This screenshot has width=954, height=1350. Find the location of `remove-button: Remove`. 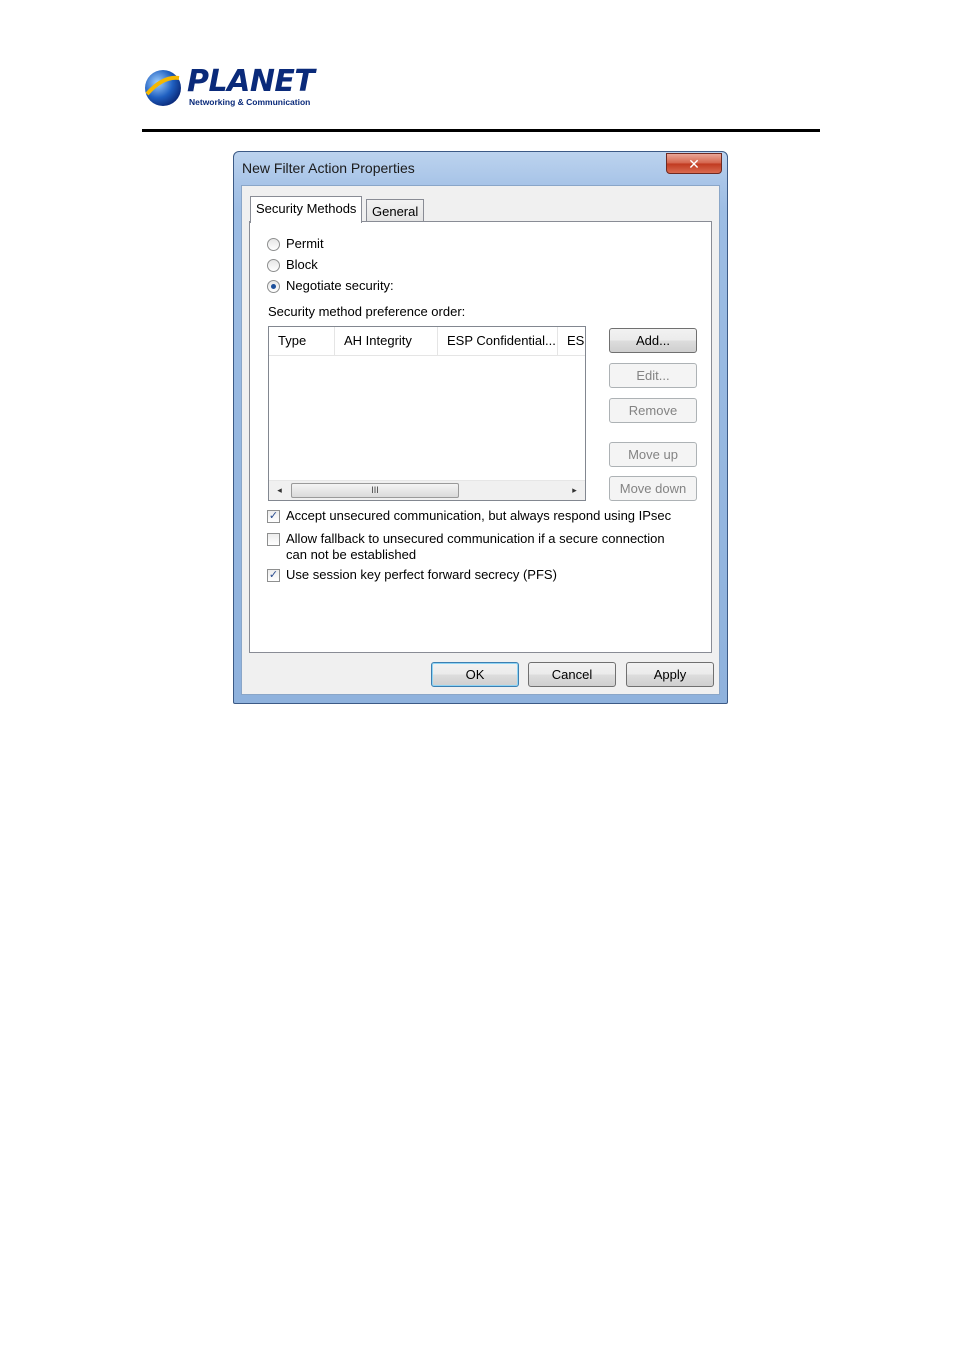

remove-button: Remove is located at coordinates (653, 410).